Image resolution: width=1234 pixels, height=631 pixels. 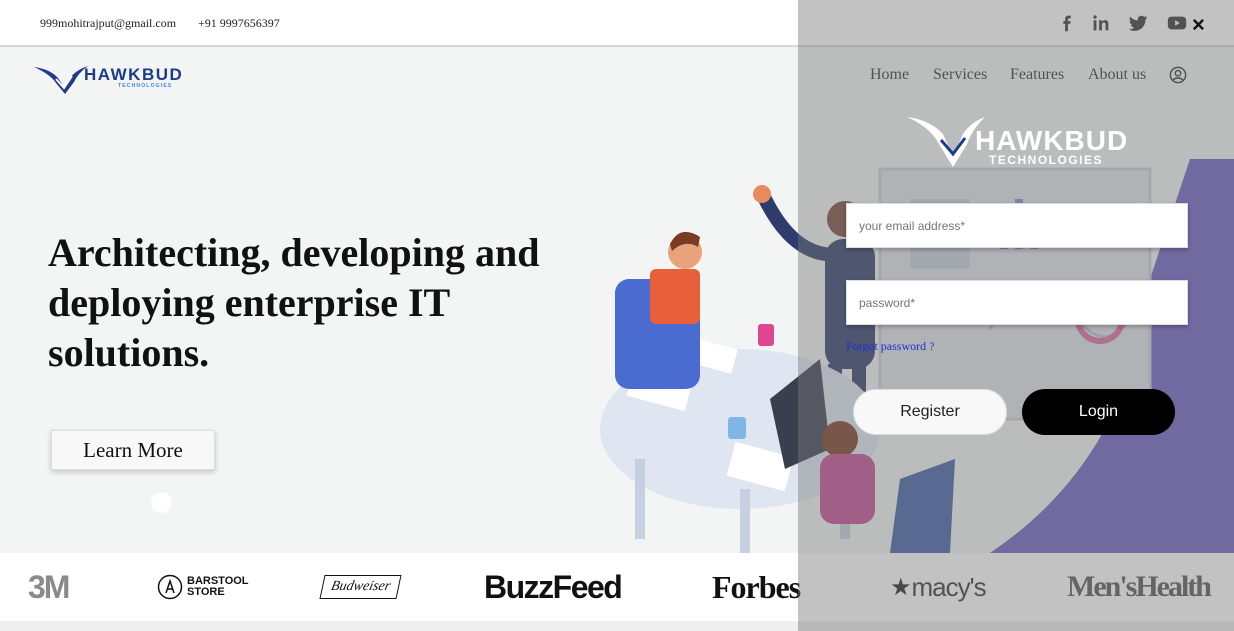 I want to click on brand-buzzfeed: BuzzFeed, so click(x=553, y=586).